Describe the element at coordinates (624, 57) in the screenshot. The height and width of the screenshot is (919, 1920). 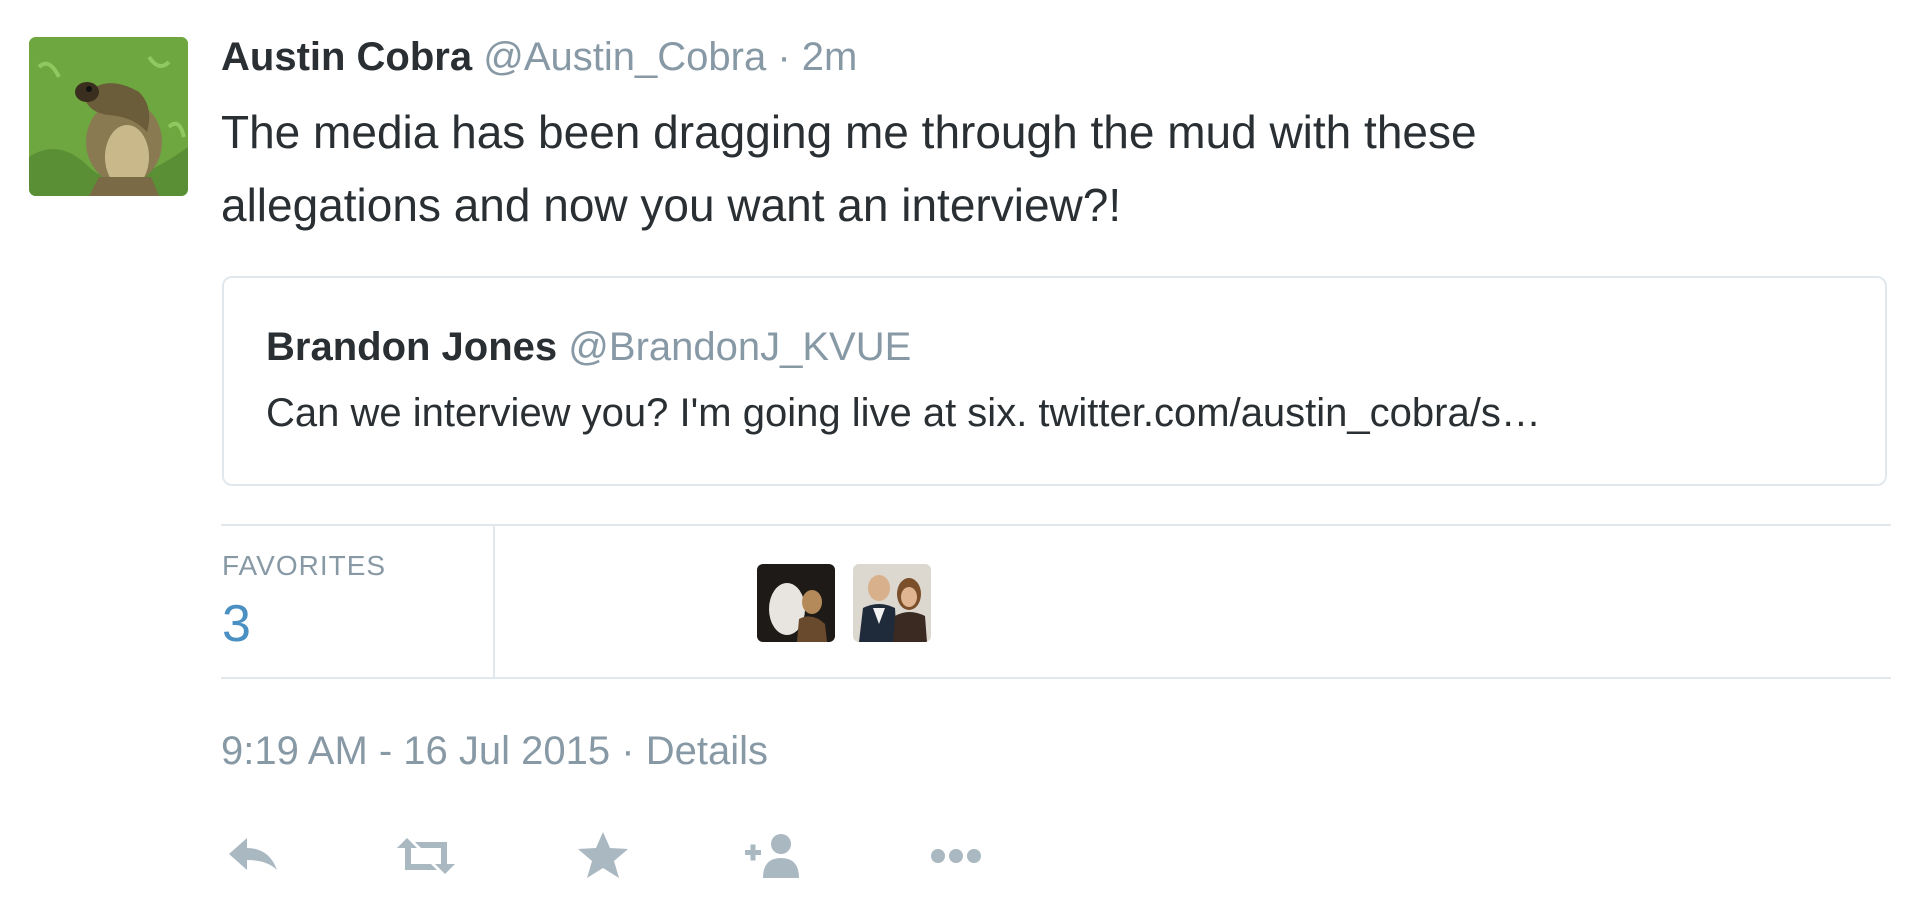
I see `author-username: @Austin_Cobra` at that location.